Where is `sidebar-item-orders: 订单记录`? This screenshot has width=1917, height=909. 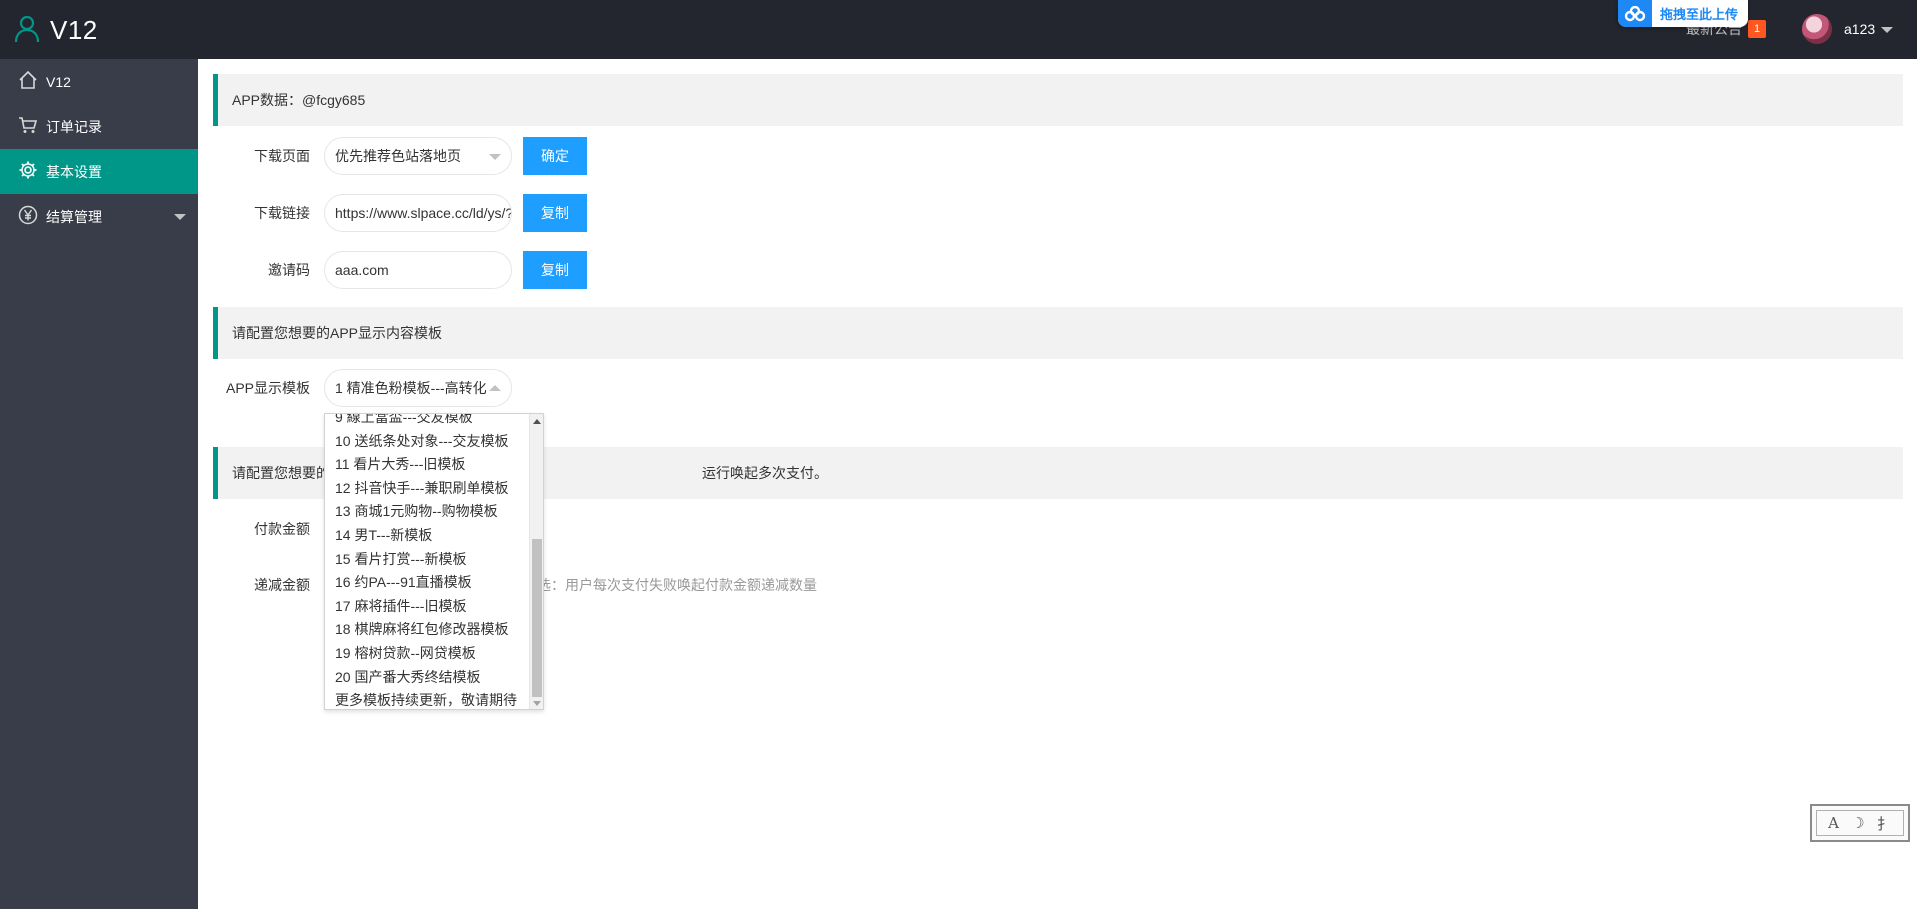
sidebar-item-orders: 订单记录 is located at coordinates (99, 126).